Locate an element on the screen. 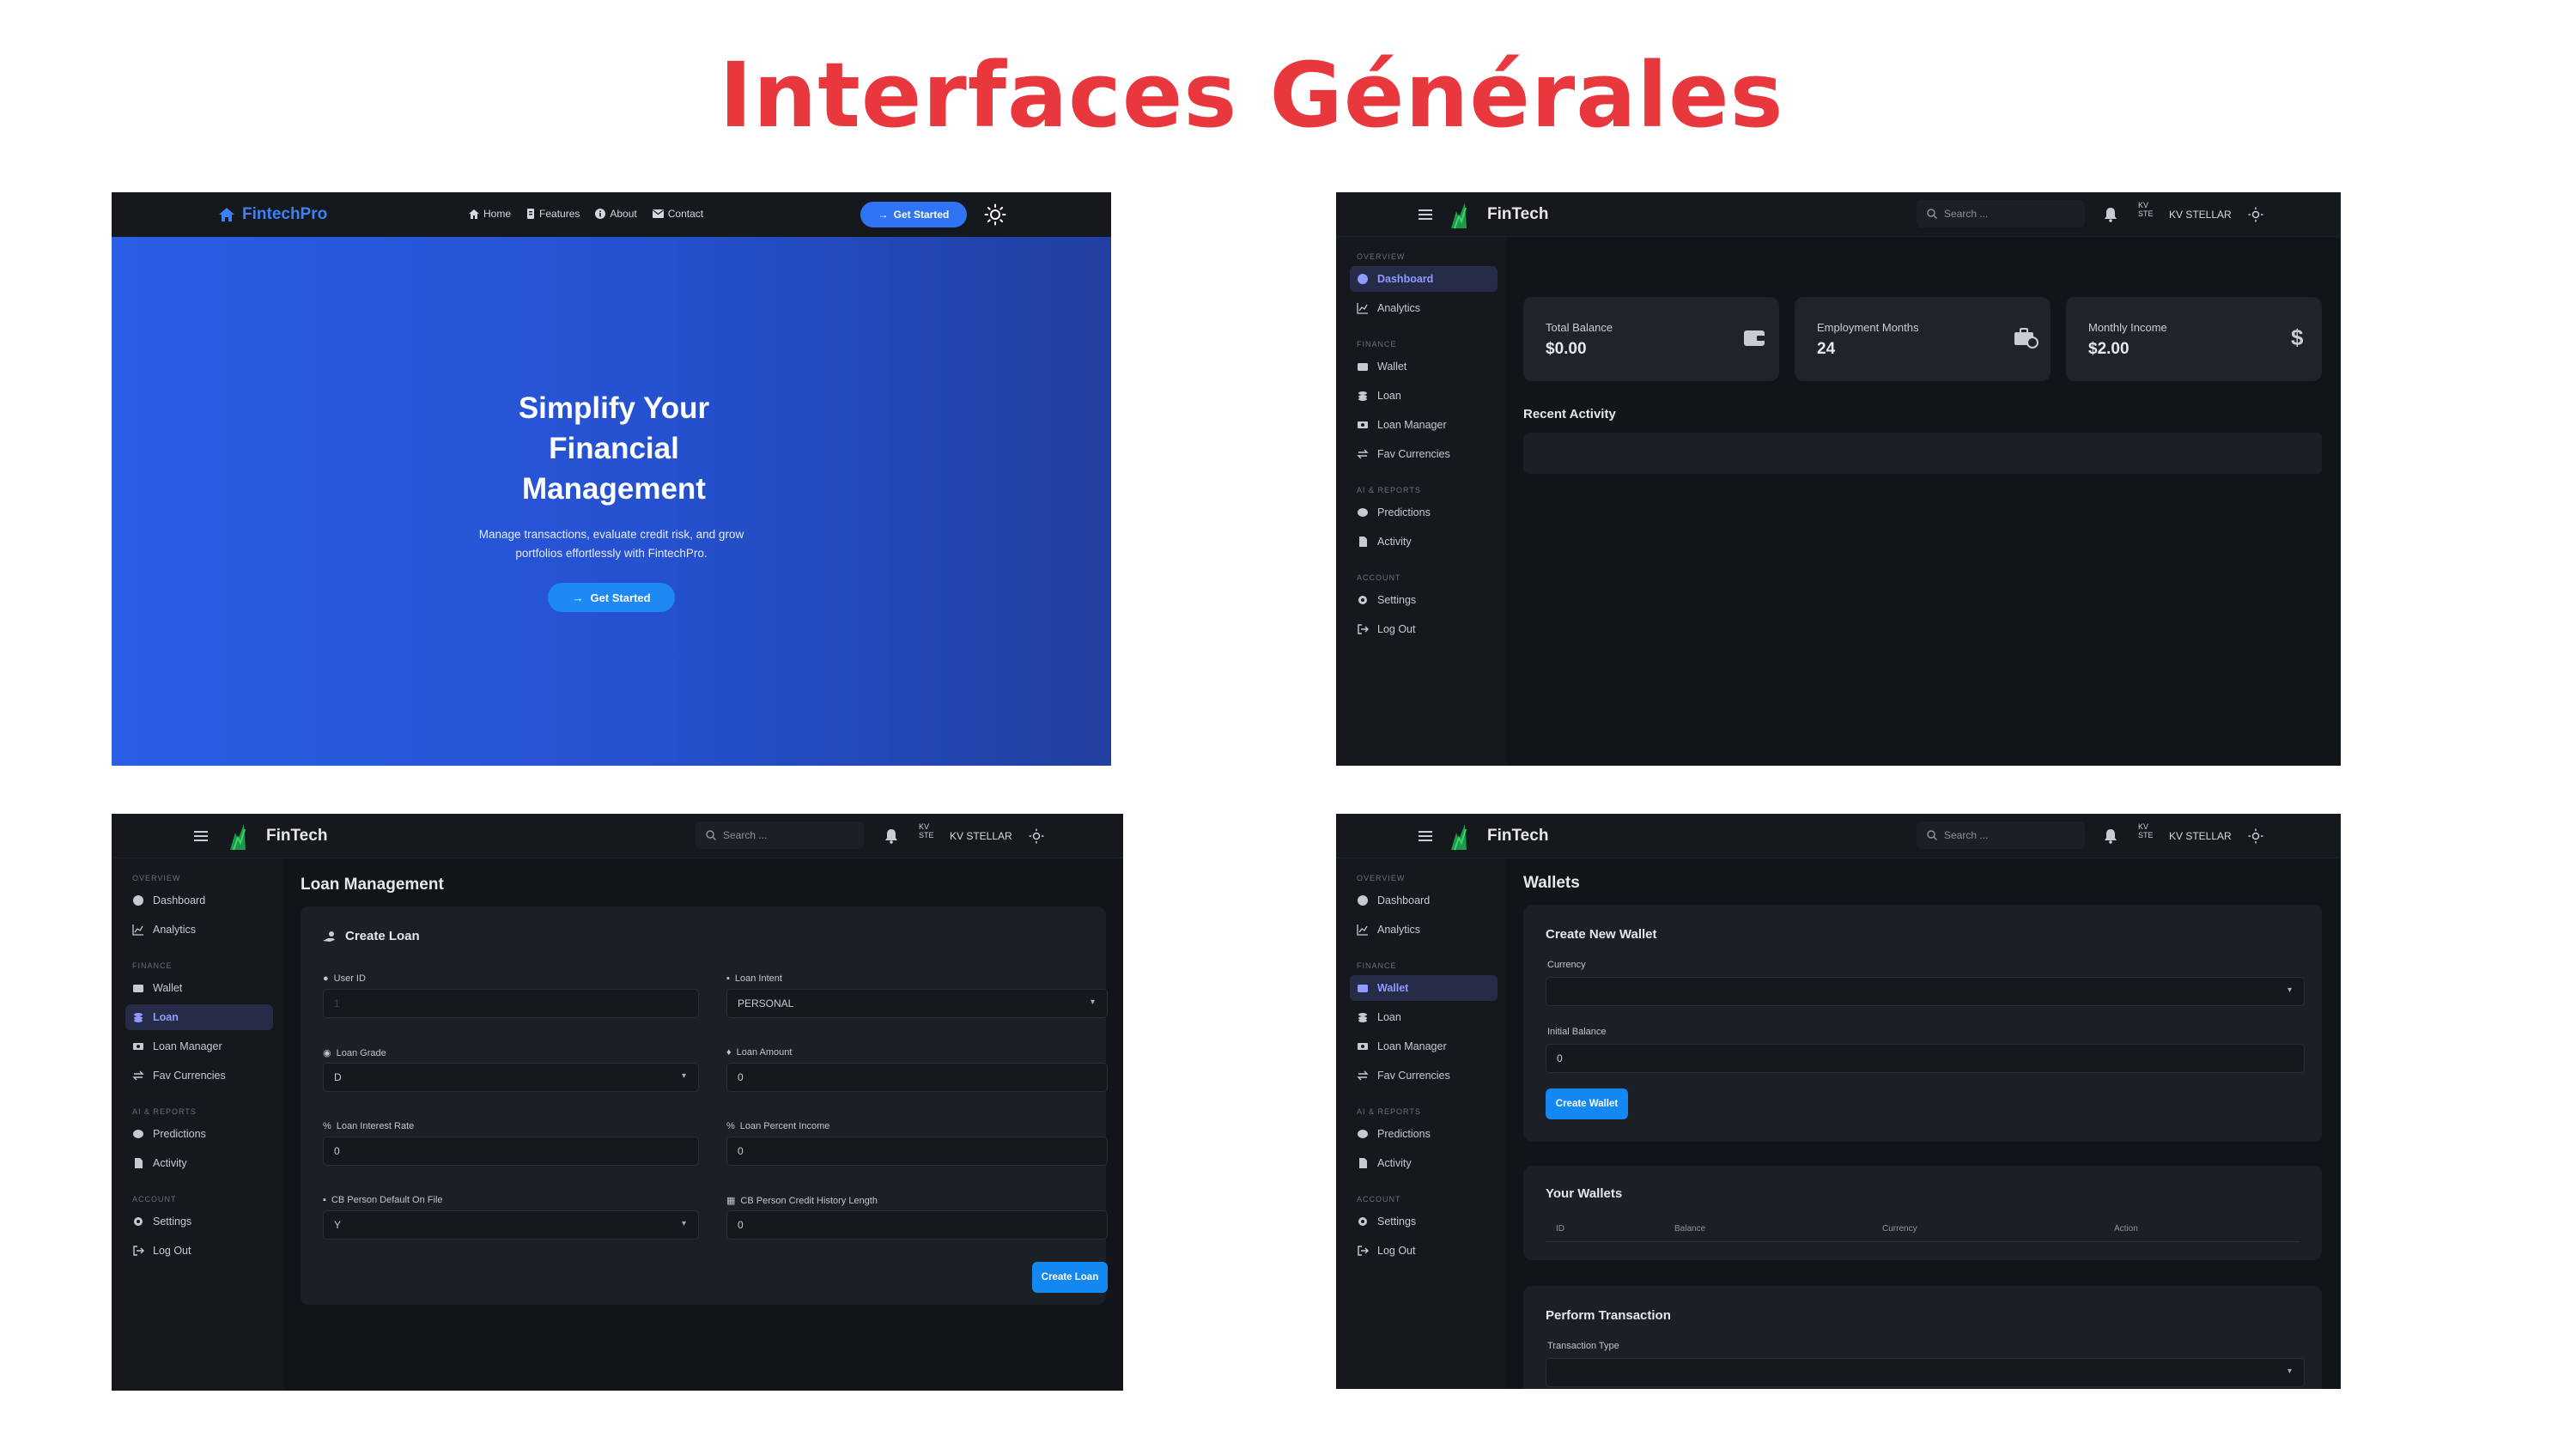 This screenshot has height=1449, width=2576. mail-icon is located at coordinates (658, 213).